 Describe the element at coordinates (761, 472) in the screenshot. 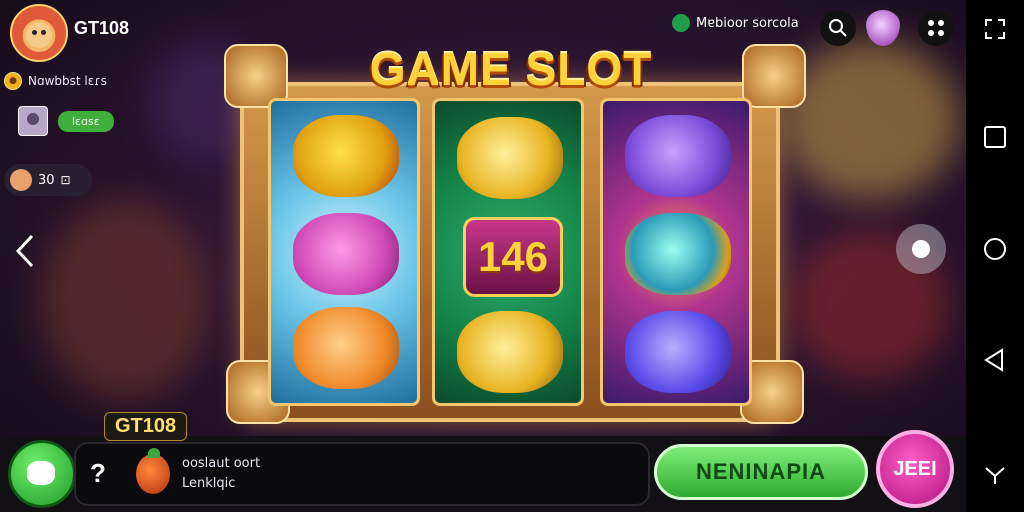

I see `spin-button: NENINAPIA` at that location.